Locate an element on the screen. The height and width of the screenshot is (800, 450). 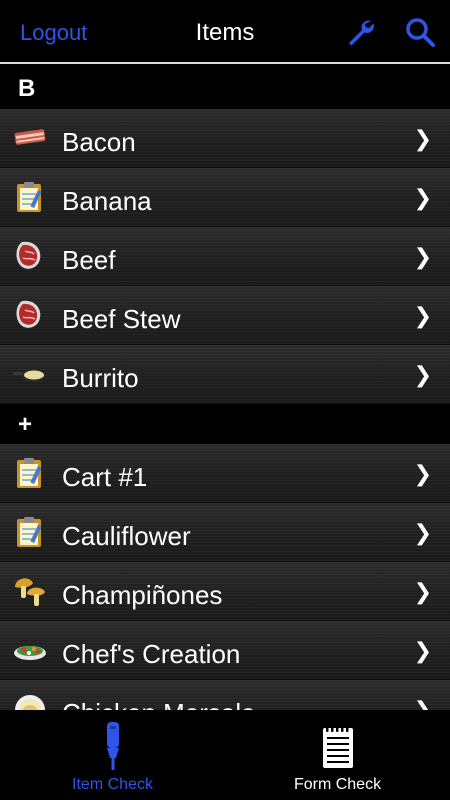
item-label: Bacon is located at coordinates (99, 142).